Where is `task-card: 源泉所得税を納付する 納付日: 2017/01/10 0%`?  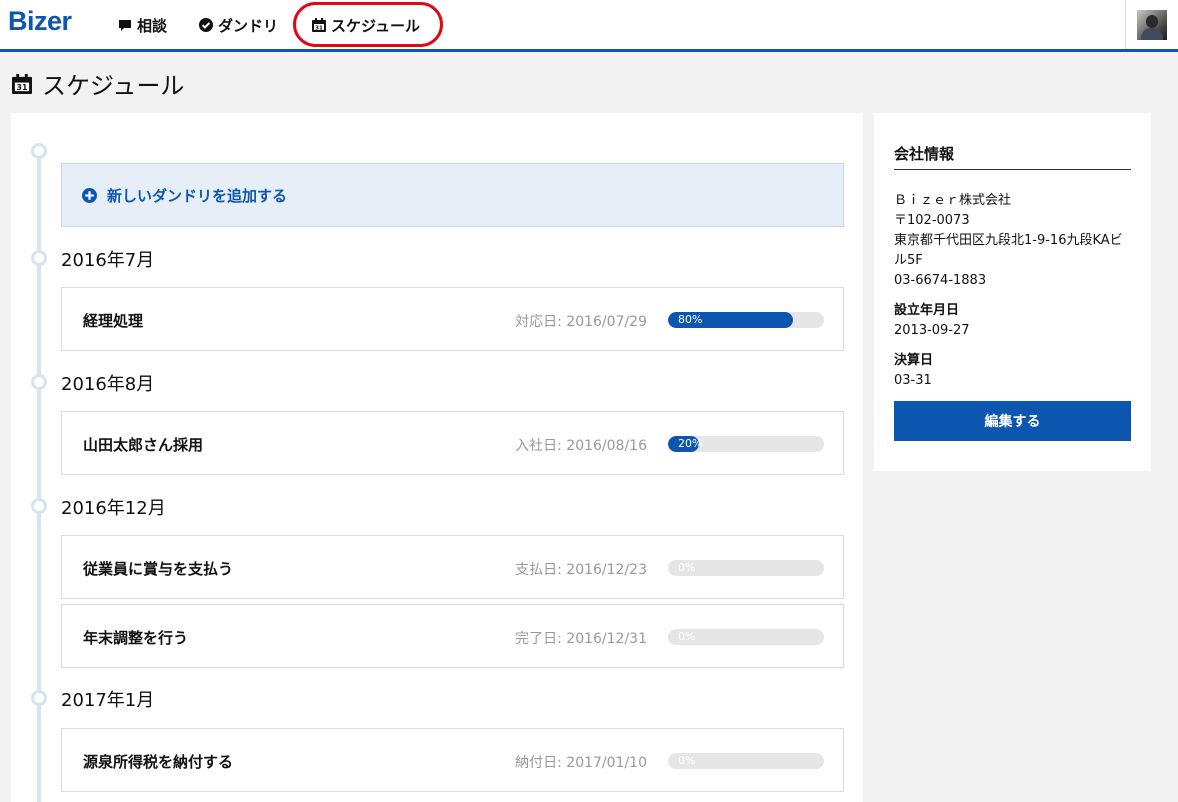 task-card: 源泉所得税を納付する 納付日: 2017/01/10 0% is located at coordinates (452, 760).